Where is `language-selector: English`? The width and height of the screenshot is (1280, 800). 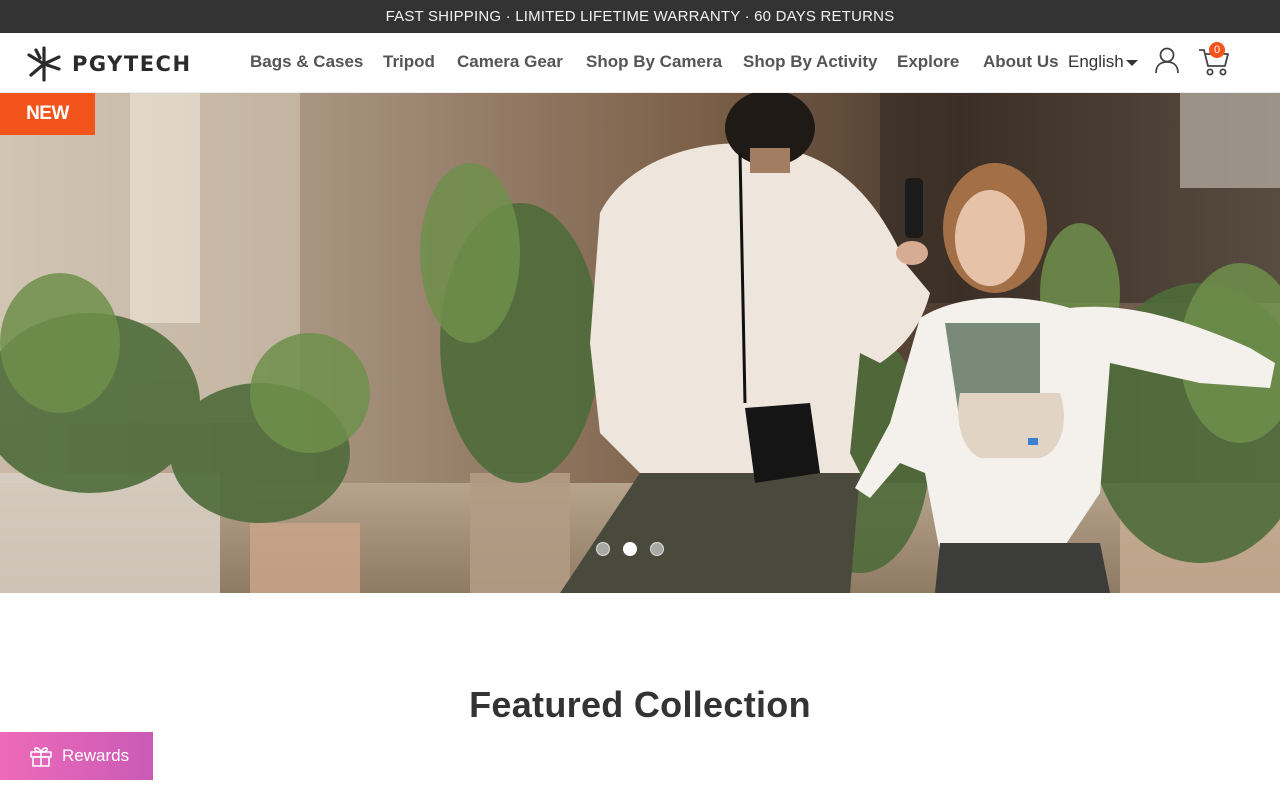 language-selector: English is located at coordinates (1103, 62).